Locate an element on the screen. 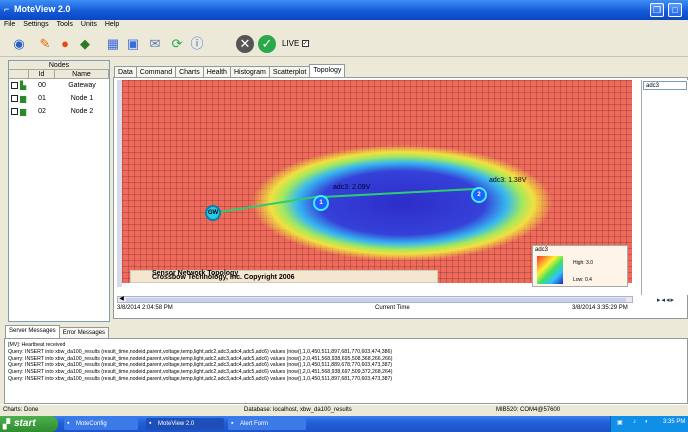 Image resolution: width=688 pixels, height=432 pixels. task-label: Alert Form is located at coordinates (254, 424).